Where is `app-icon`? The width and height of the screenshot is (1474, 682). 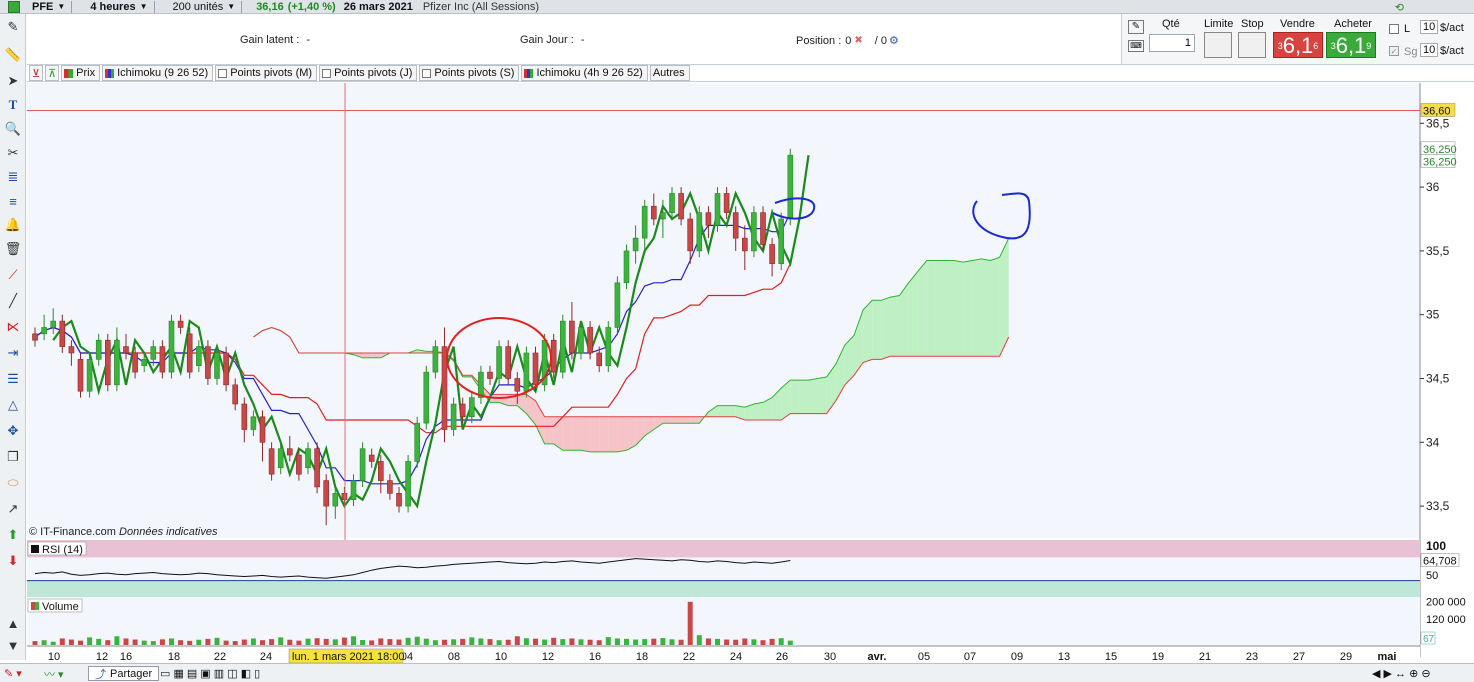 app-icon is located at coordinates (14, 6).